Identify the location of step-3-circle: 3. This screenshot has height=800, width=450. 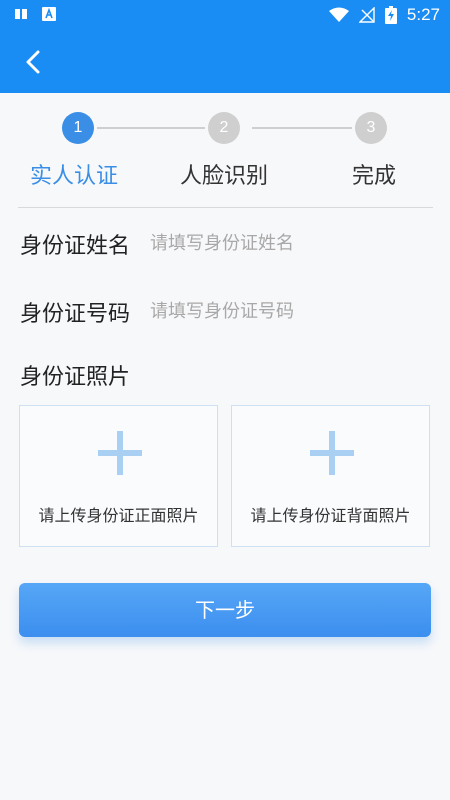
(371, 128).